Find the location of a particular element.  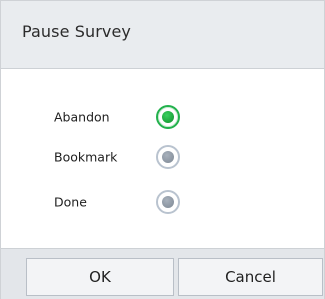

option-label-bookmark: Bookmark is located at coordinates (86, 157).